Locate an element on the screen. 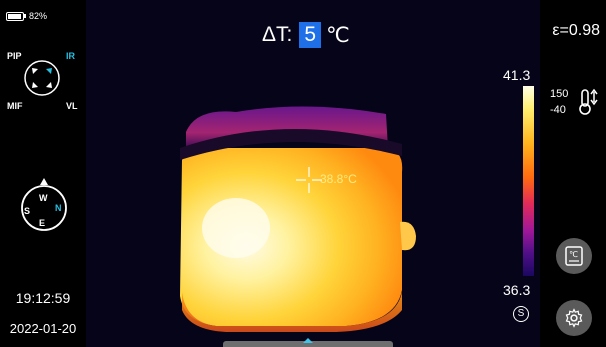 This screenshot has width=606, height=347. delta-t-unit: ℃ is located at coordinates (338, 35).